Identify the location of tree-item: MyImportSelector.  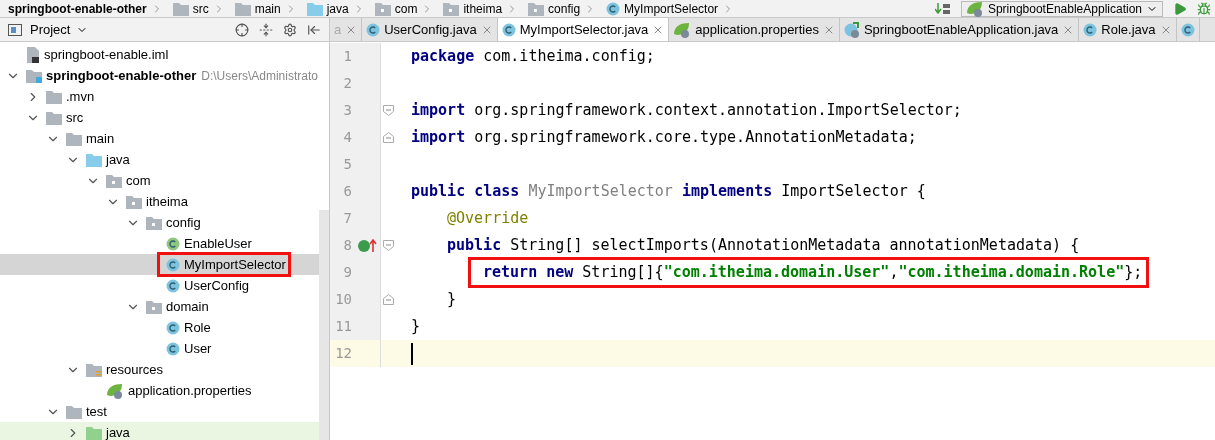
(159, 264).